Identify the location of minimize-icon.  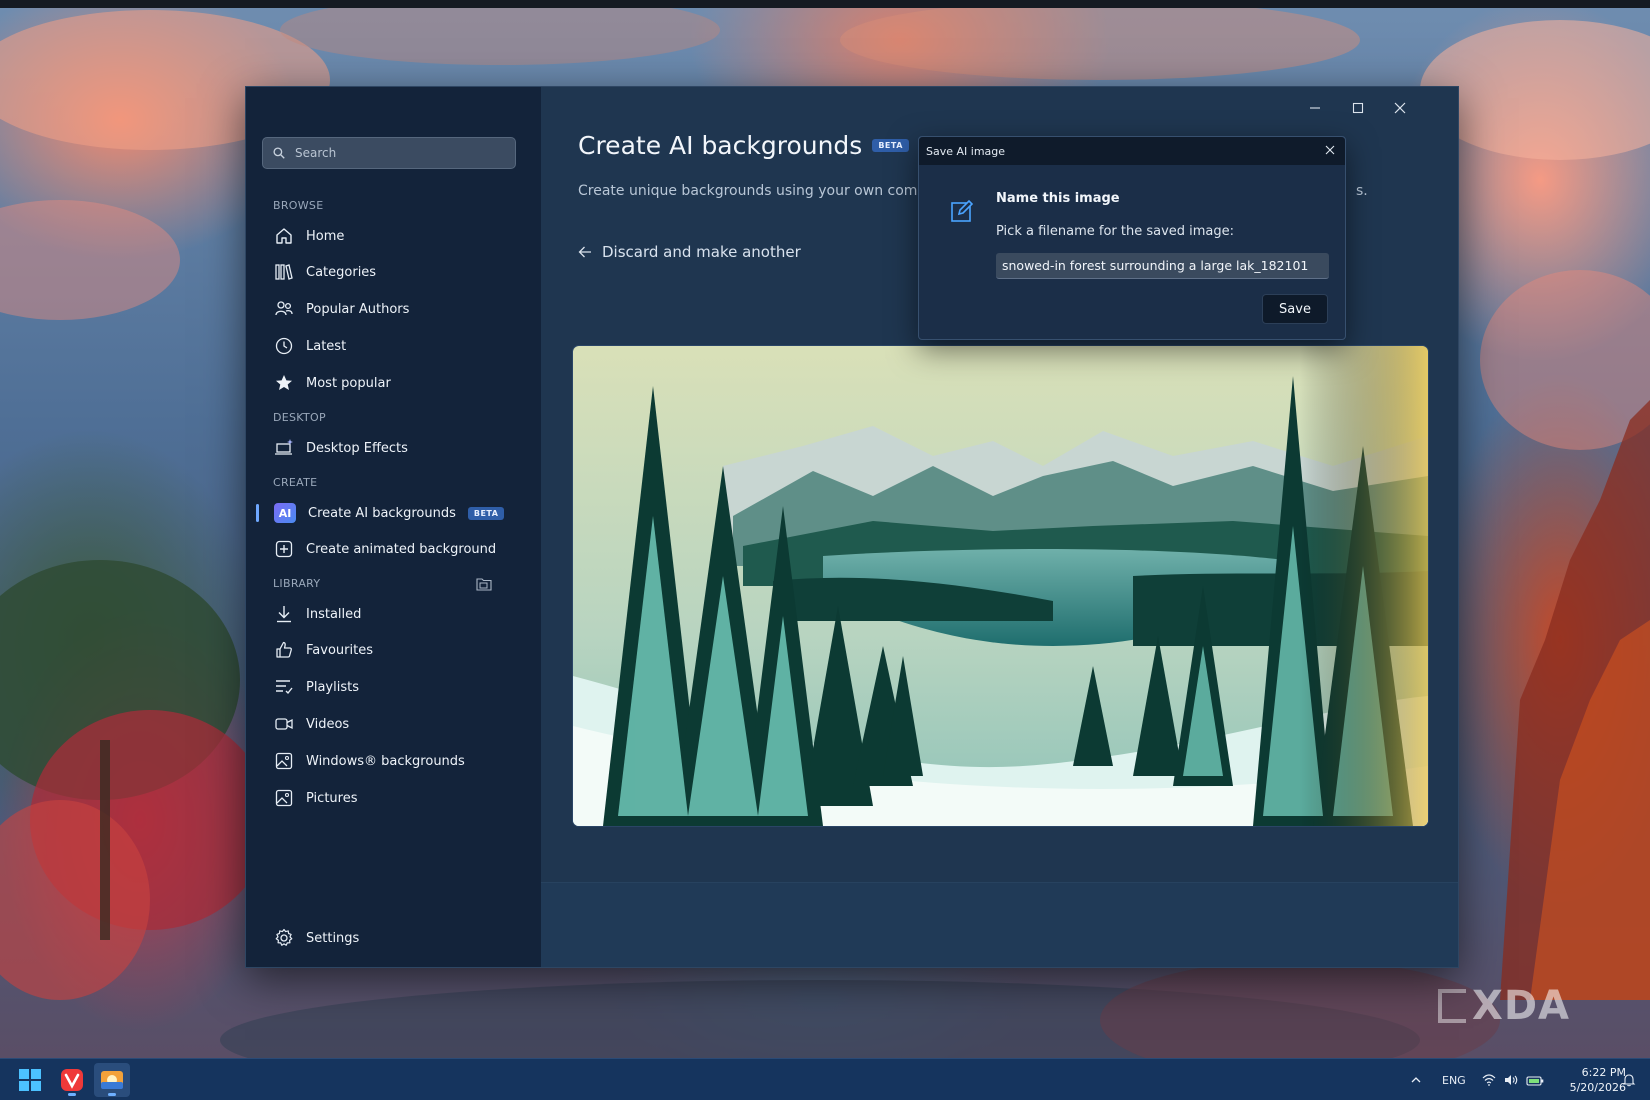
(1315, 108).